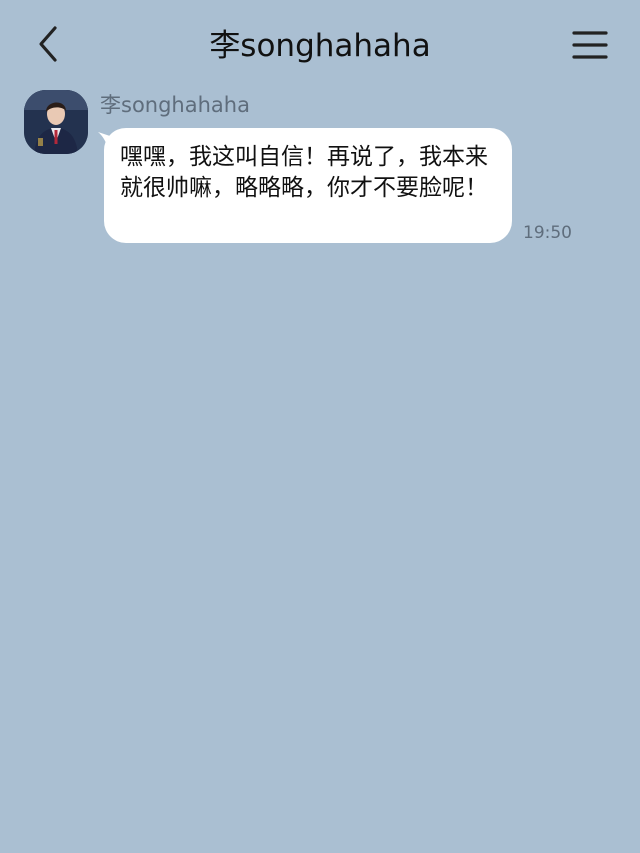 The width and height of the screenshot is (640, 853). I want to click on hamburger-menu-icon, so click(590, 45).